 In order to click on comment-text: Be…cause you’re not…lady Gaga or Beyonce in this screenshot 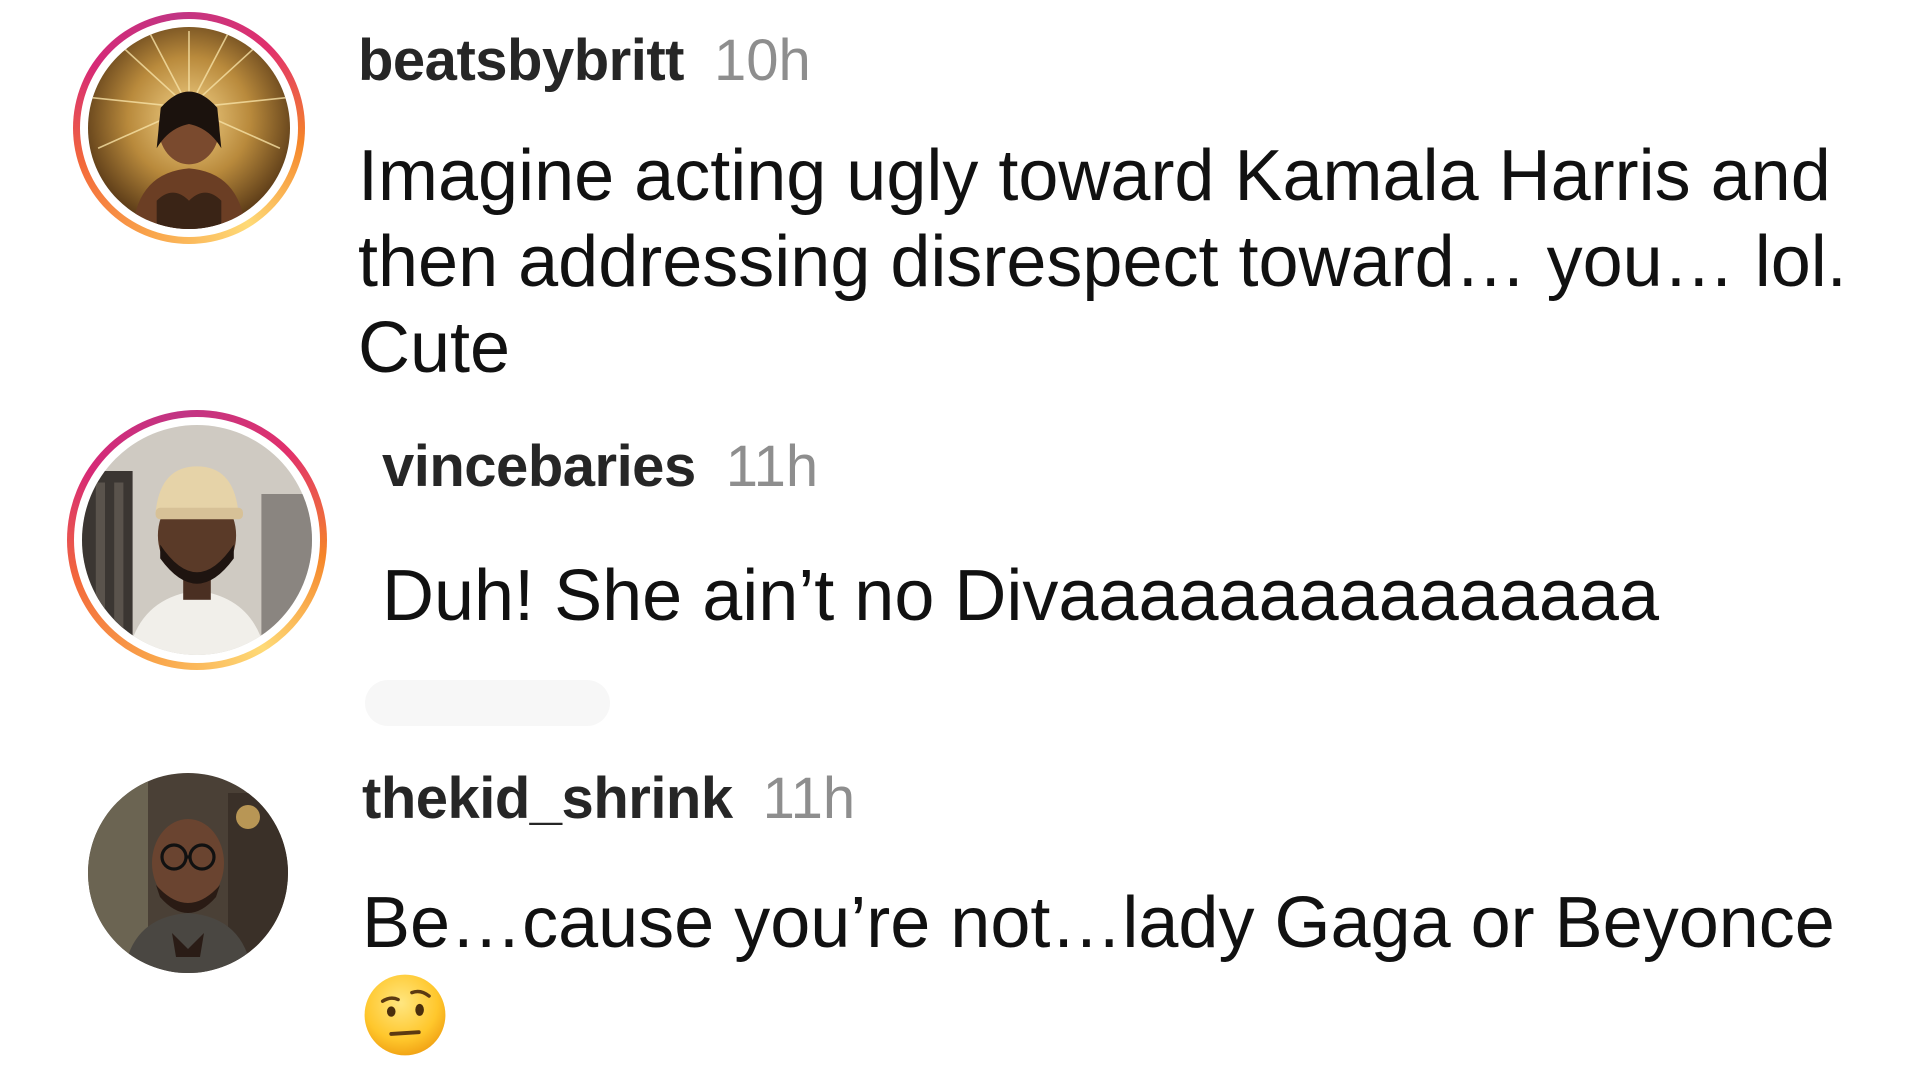, I will do `click(1098, 923)`.